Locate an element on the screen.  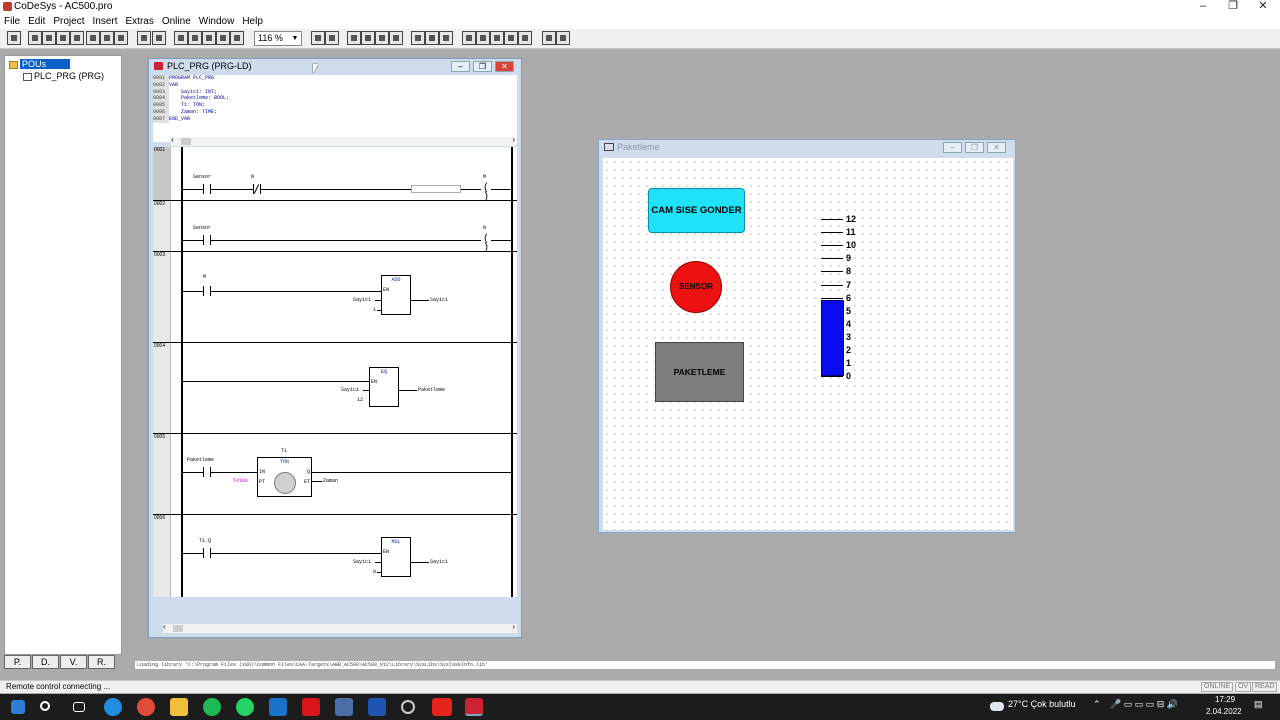
label-icon is located at coordinates (525, 38).